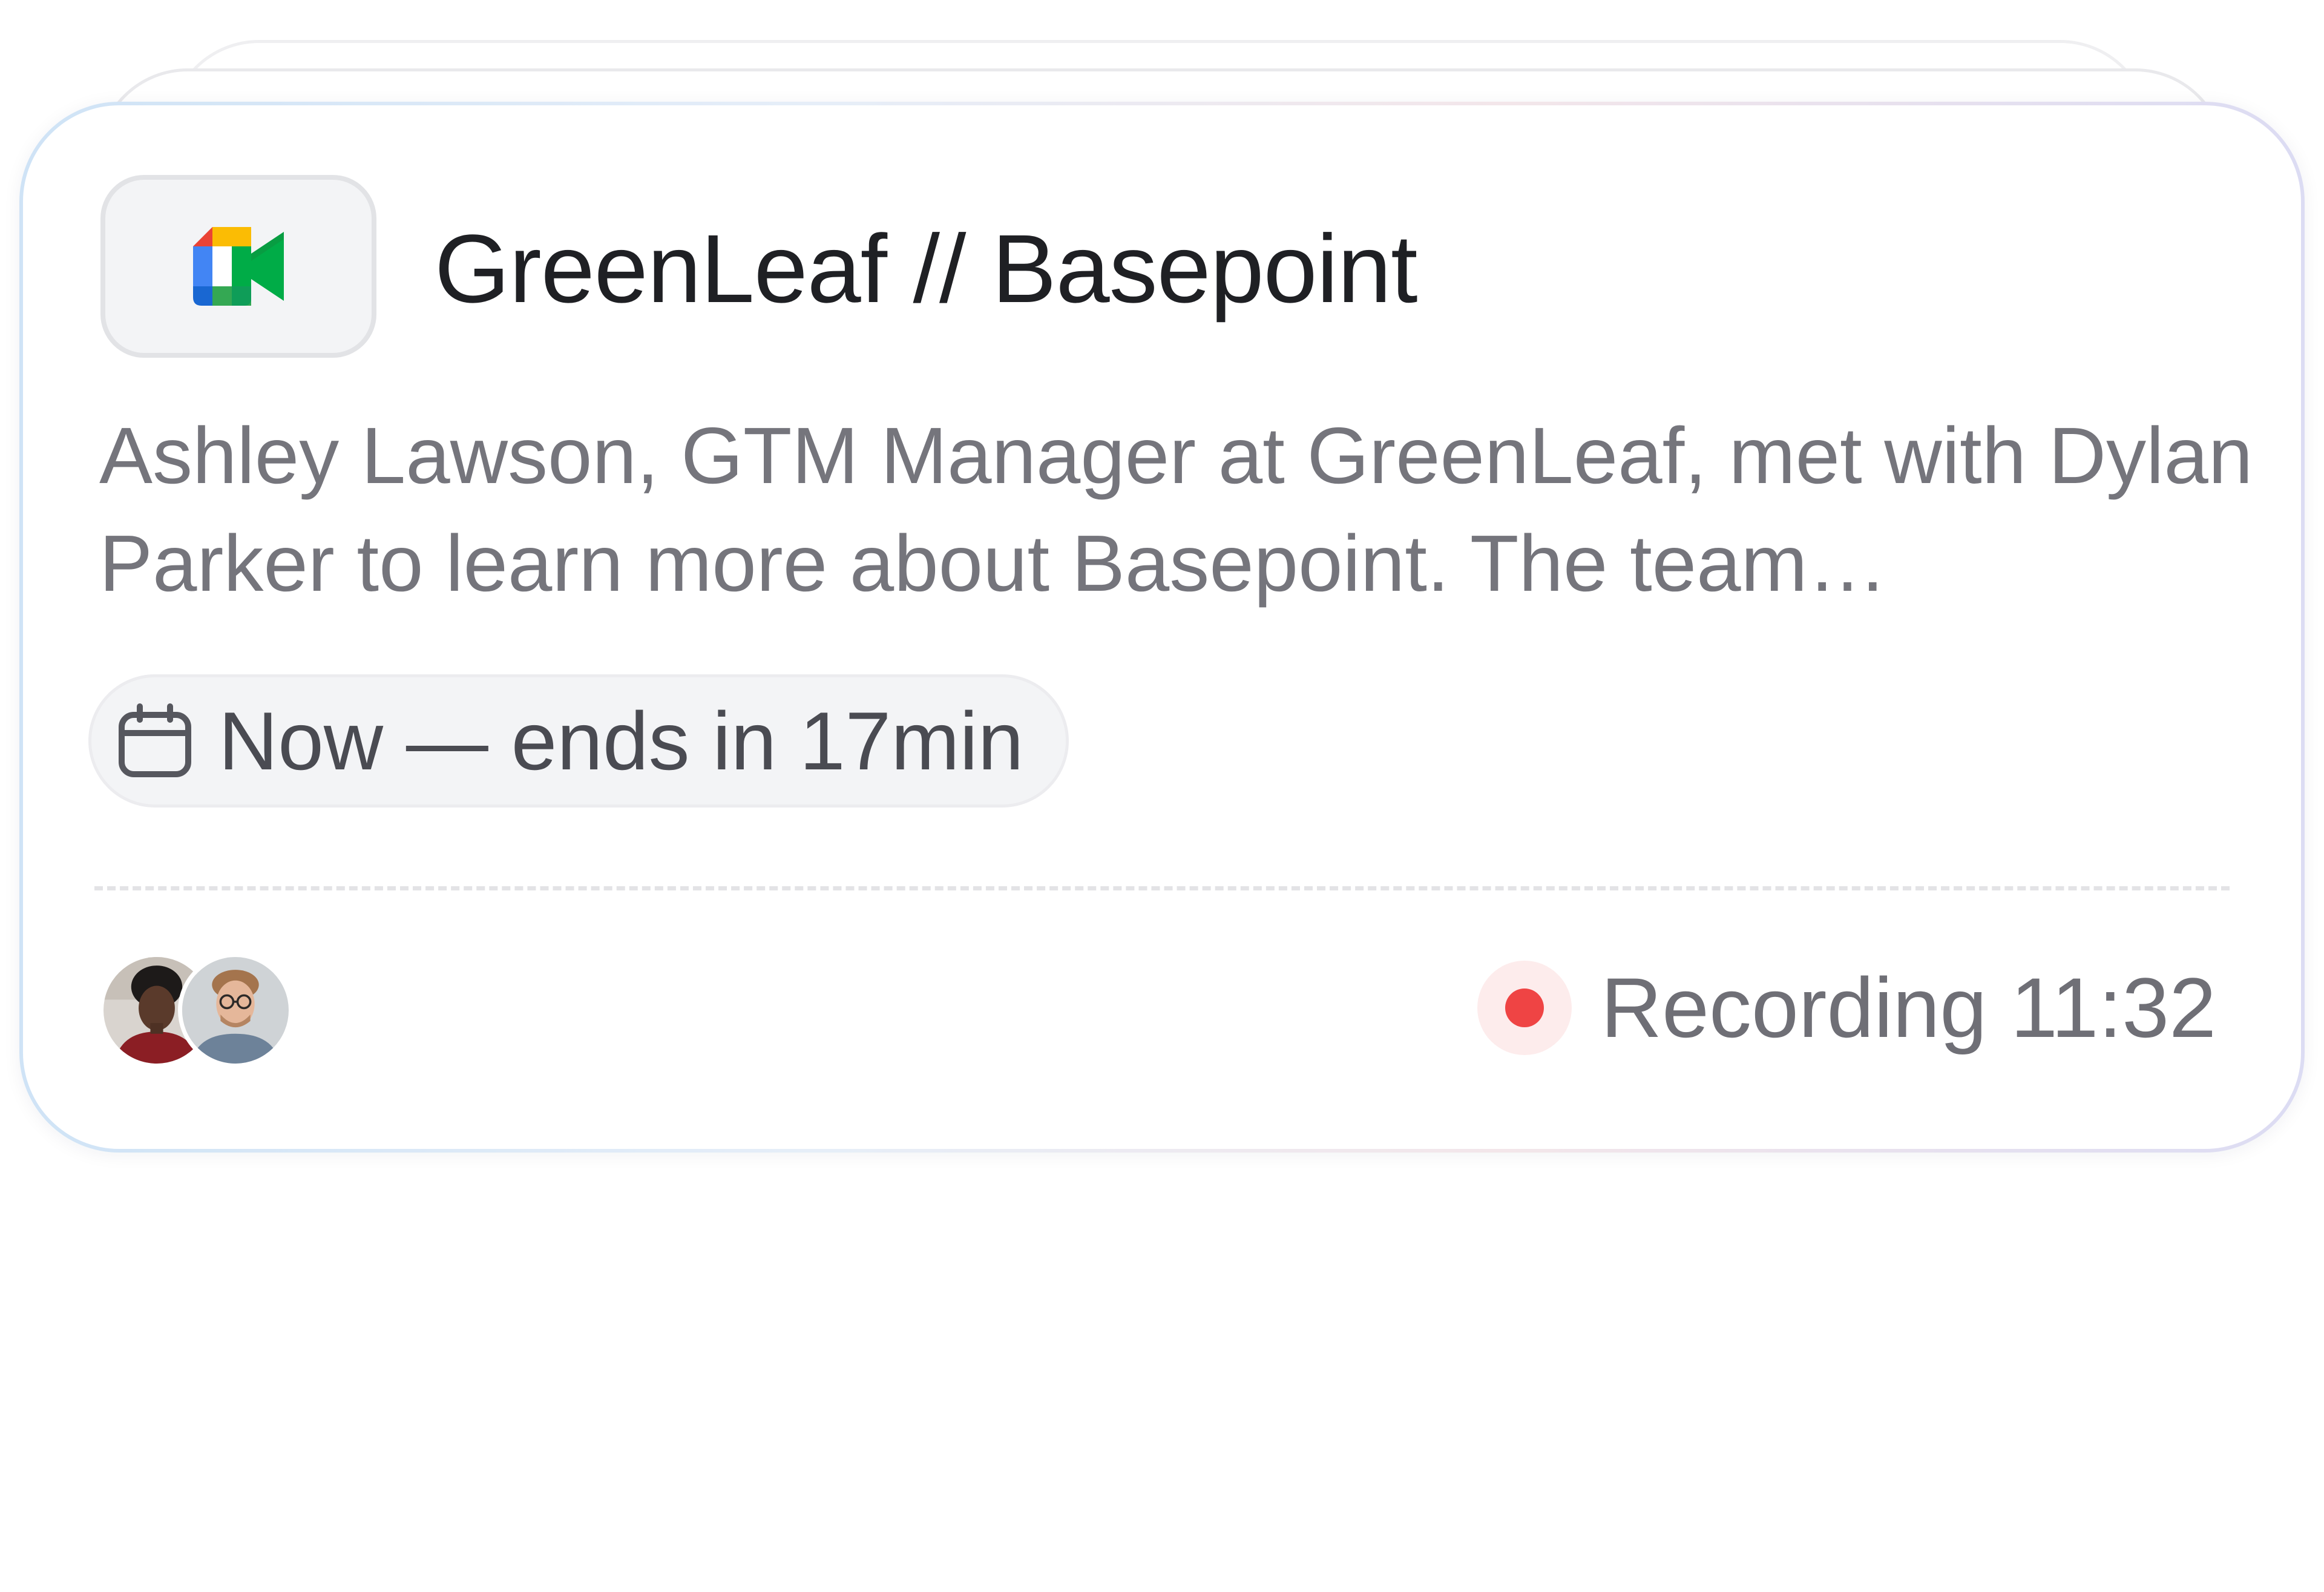  I want to click on recording-dot-icon, so click(1524, 1007).